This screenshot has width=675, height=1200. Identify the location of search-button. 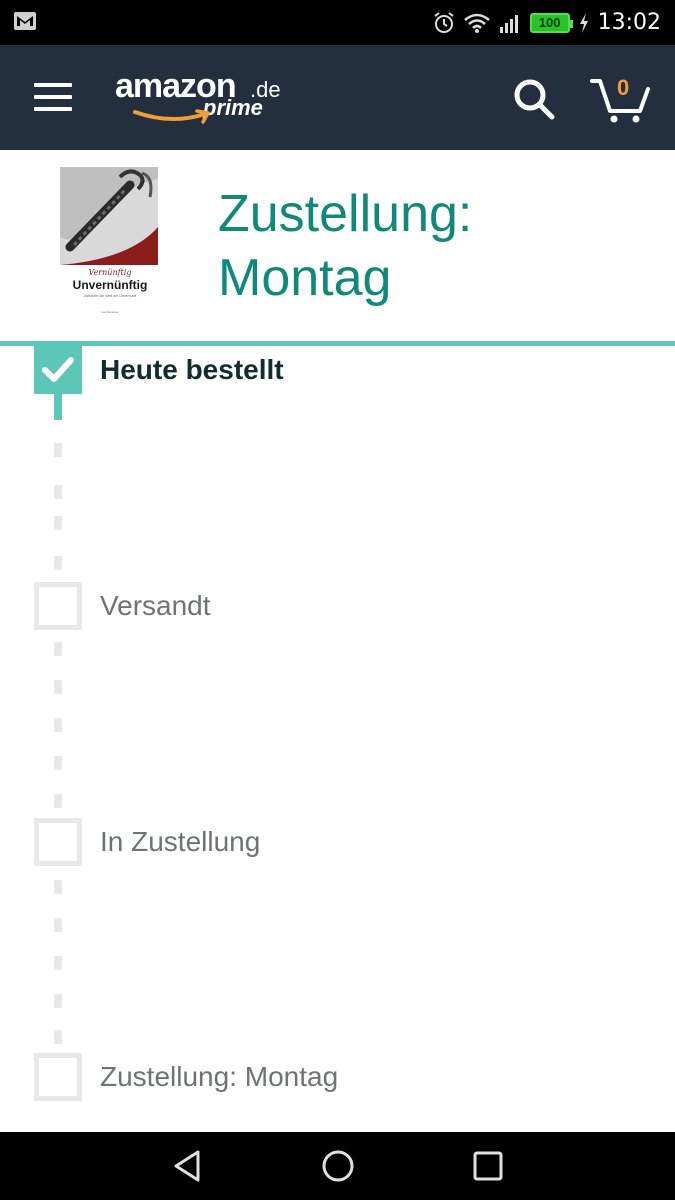
(534, 99).